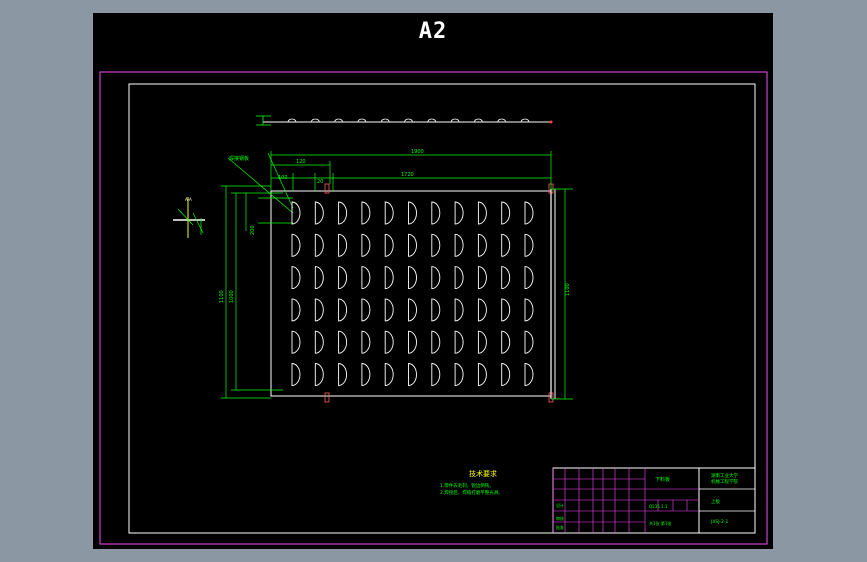 Image resolution: width=867 pixels, height=562 pixels. What do you see at coordinates (724, 475) in the screenshot?
I see `tb-school-1: 湖南工业大学` at bounding box center [724, 475].